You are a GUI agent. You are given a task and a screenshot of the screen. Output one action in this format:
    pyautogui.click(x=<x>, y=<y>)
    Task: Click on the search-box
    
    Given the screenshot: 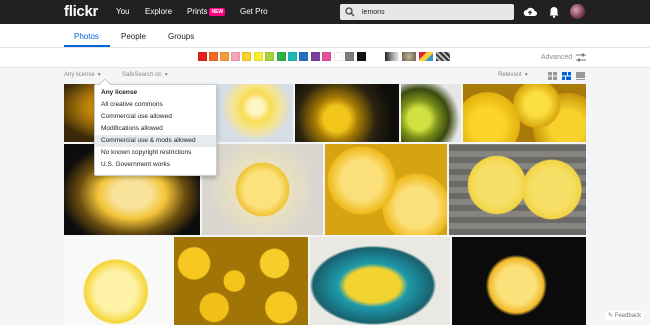 What is the action you would take?
    pyautogui.click(x=427, y=12)
    